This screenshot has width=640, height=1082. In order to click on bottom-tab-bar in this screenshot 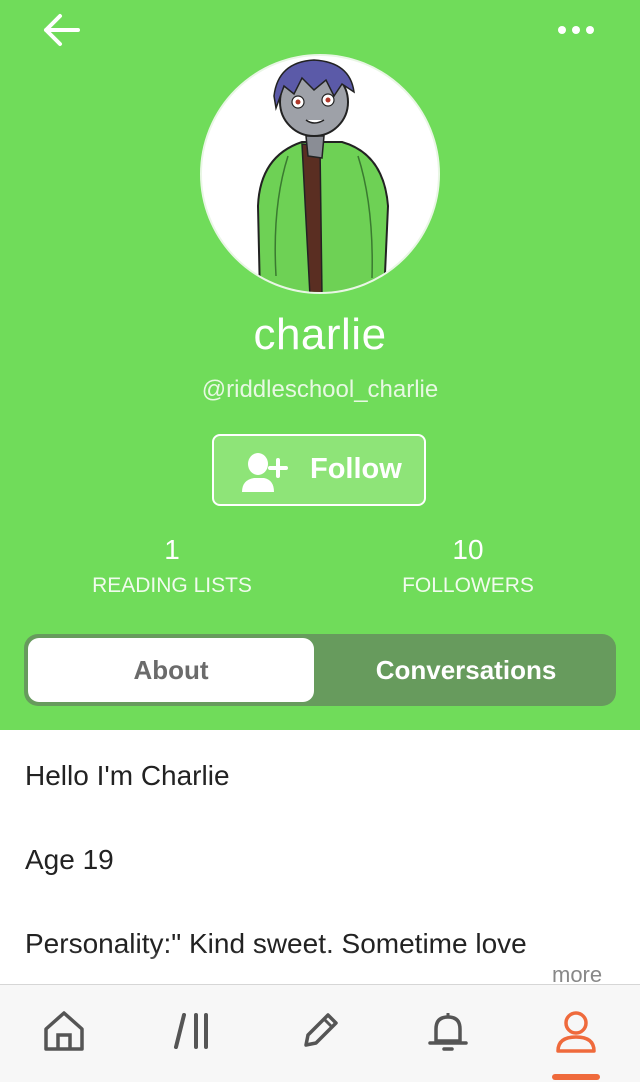, I will do `click(320, 1033)`.